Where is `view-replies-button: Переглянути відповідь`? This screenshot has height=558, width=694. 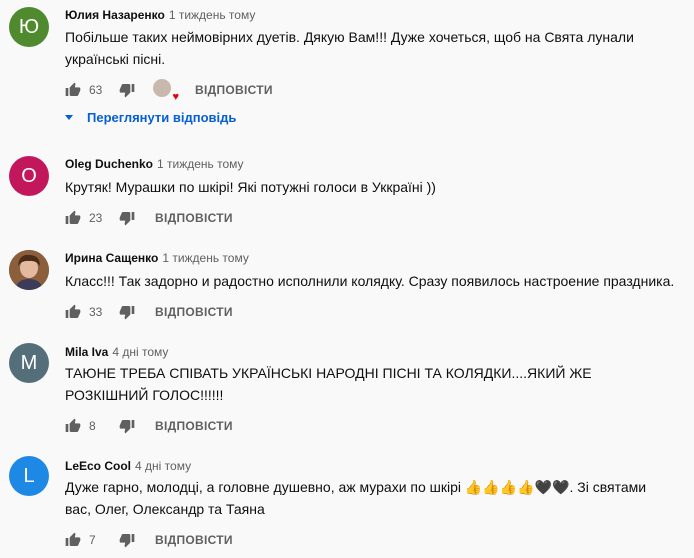 view-replies-button: Переглянути відповідь is located at coordinates (150, 117).